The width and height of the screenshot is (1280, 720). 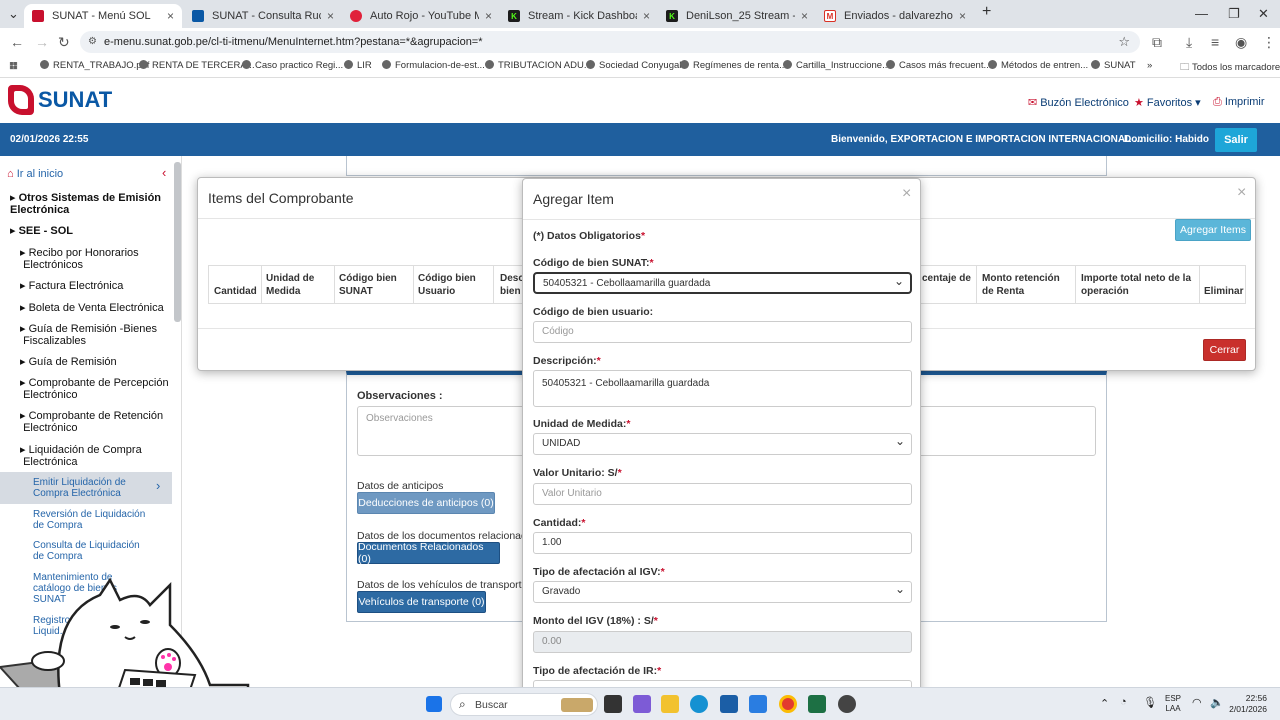 I want to click on extensions-icon: ⧉, so click(x=1157, y=42).